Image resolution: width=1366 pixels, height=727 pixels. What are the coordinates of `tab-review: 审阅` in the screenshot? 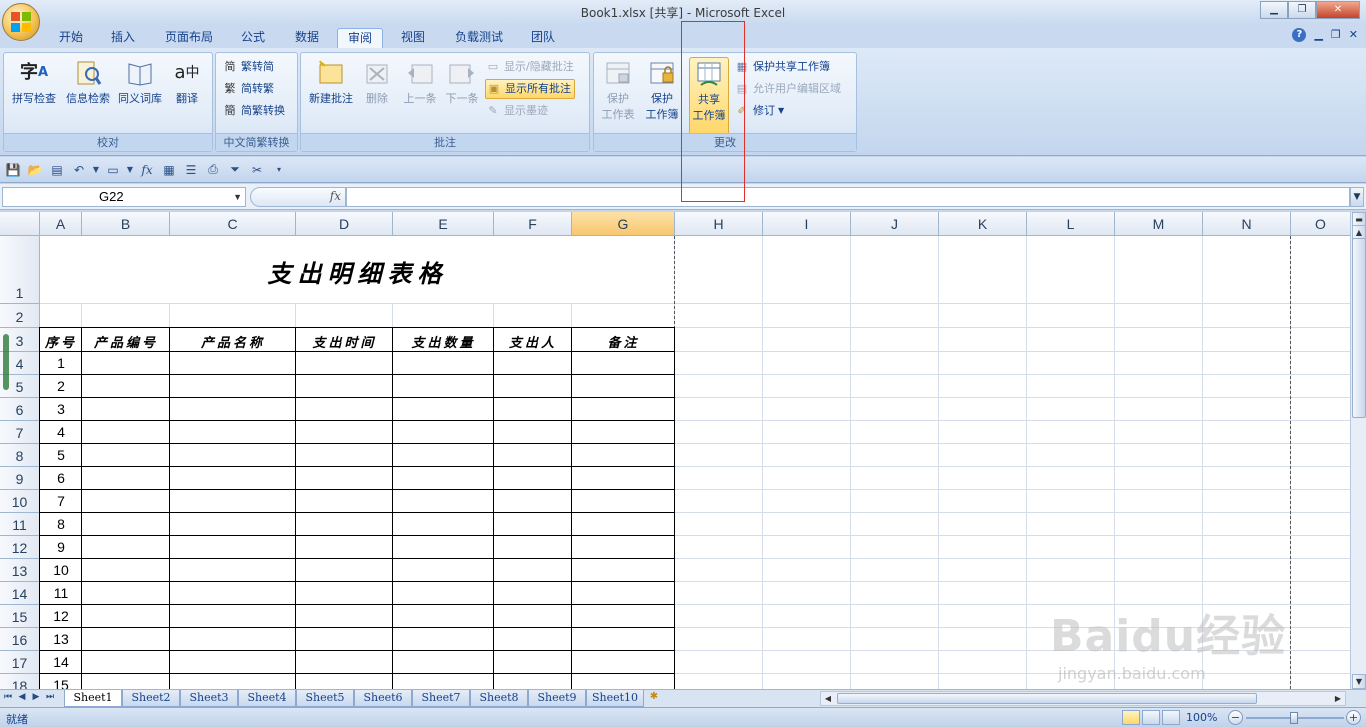 It's located at (360, 38).